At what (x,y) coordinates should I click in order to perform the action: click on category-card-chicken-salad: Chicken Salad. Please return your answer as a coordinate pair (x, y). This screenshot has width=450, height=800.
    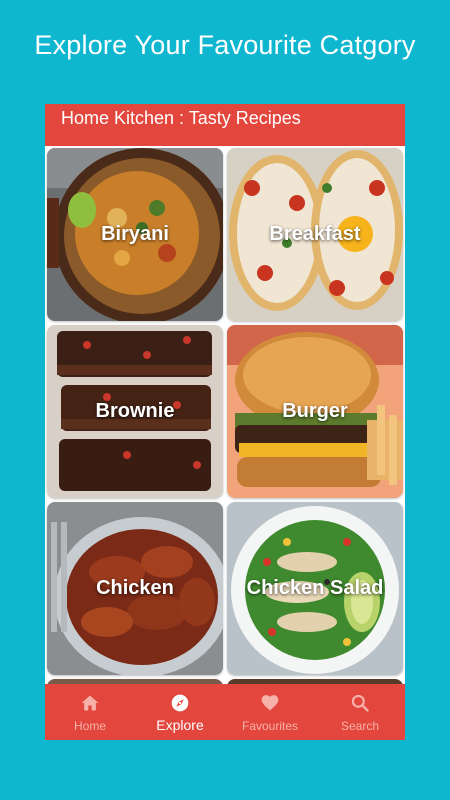
    Looking at the image, I should click on (315, 588).